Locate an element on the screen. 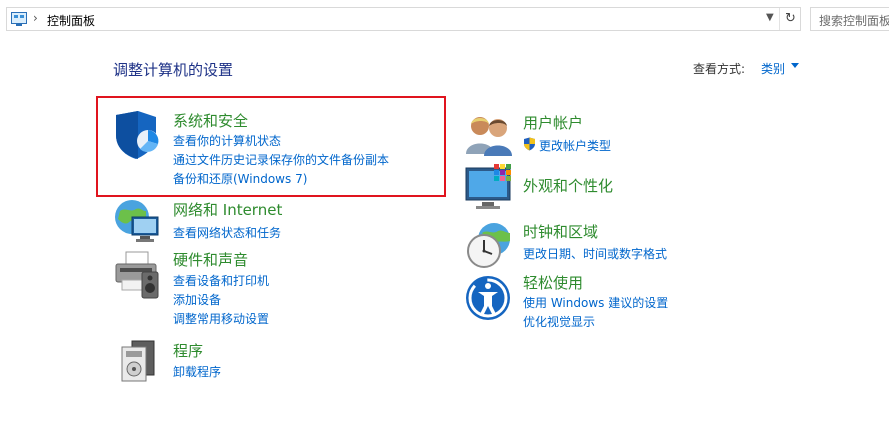  programs-icon is located at coordinates (138, 361).